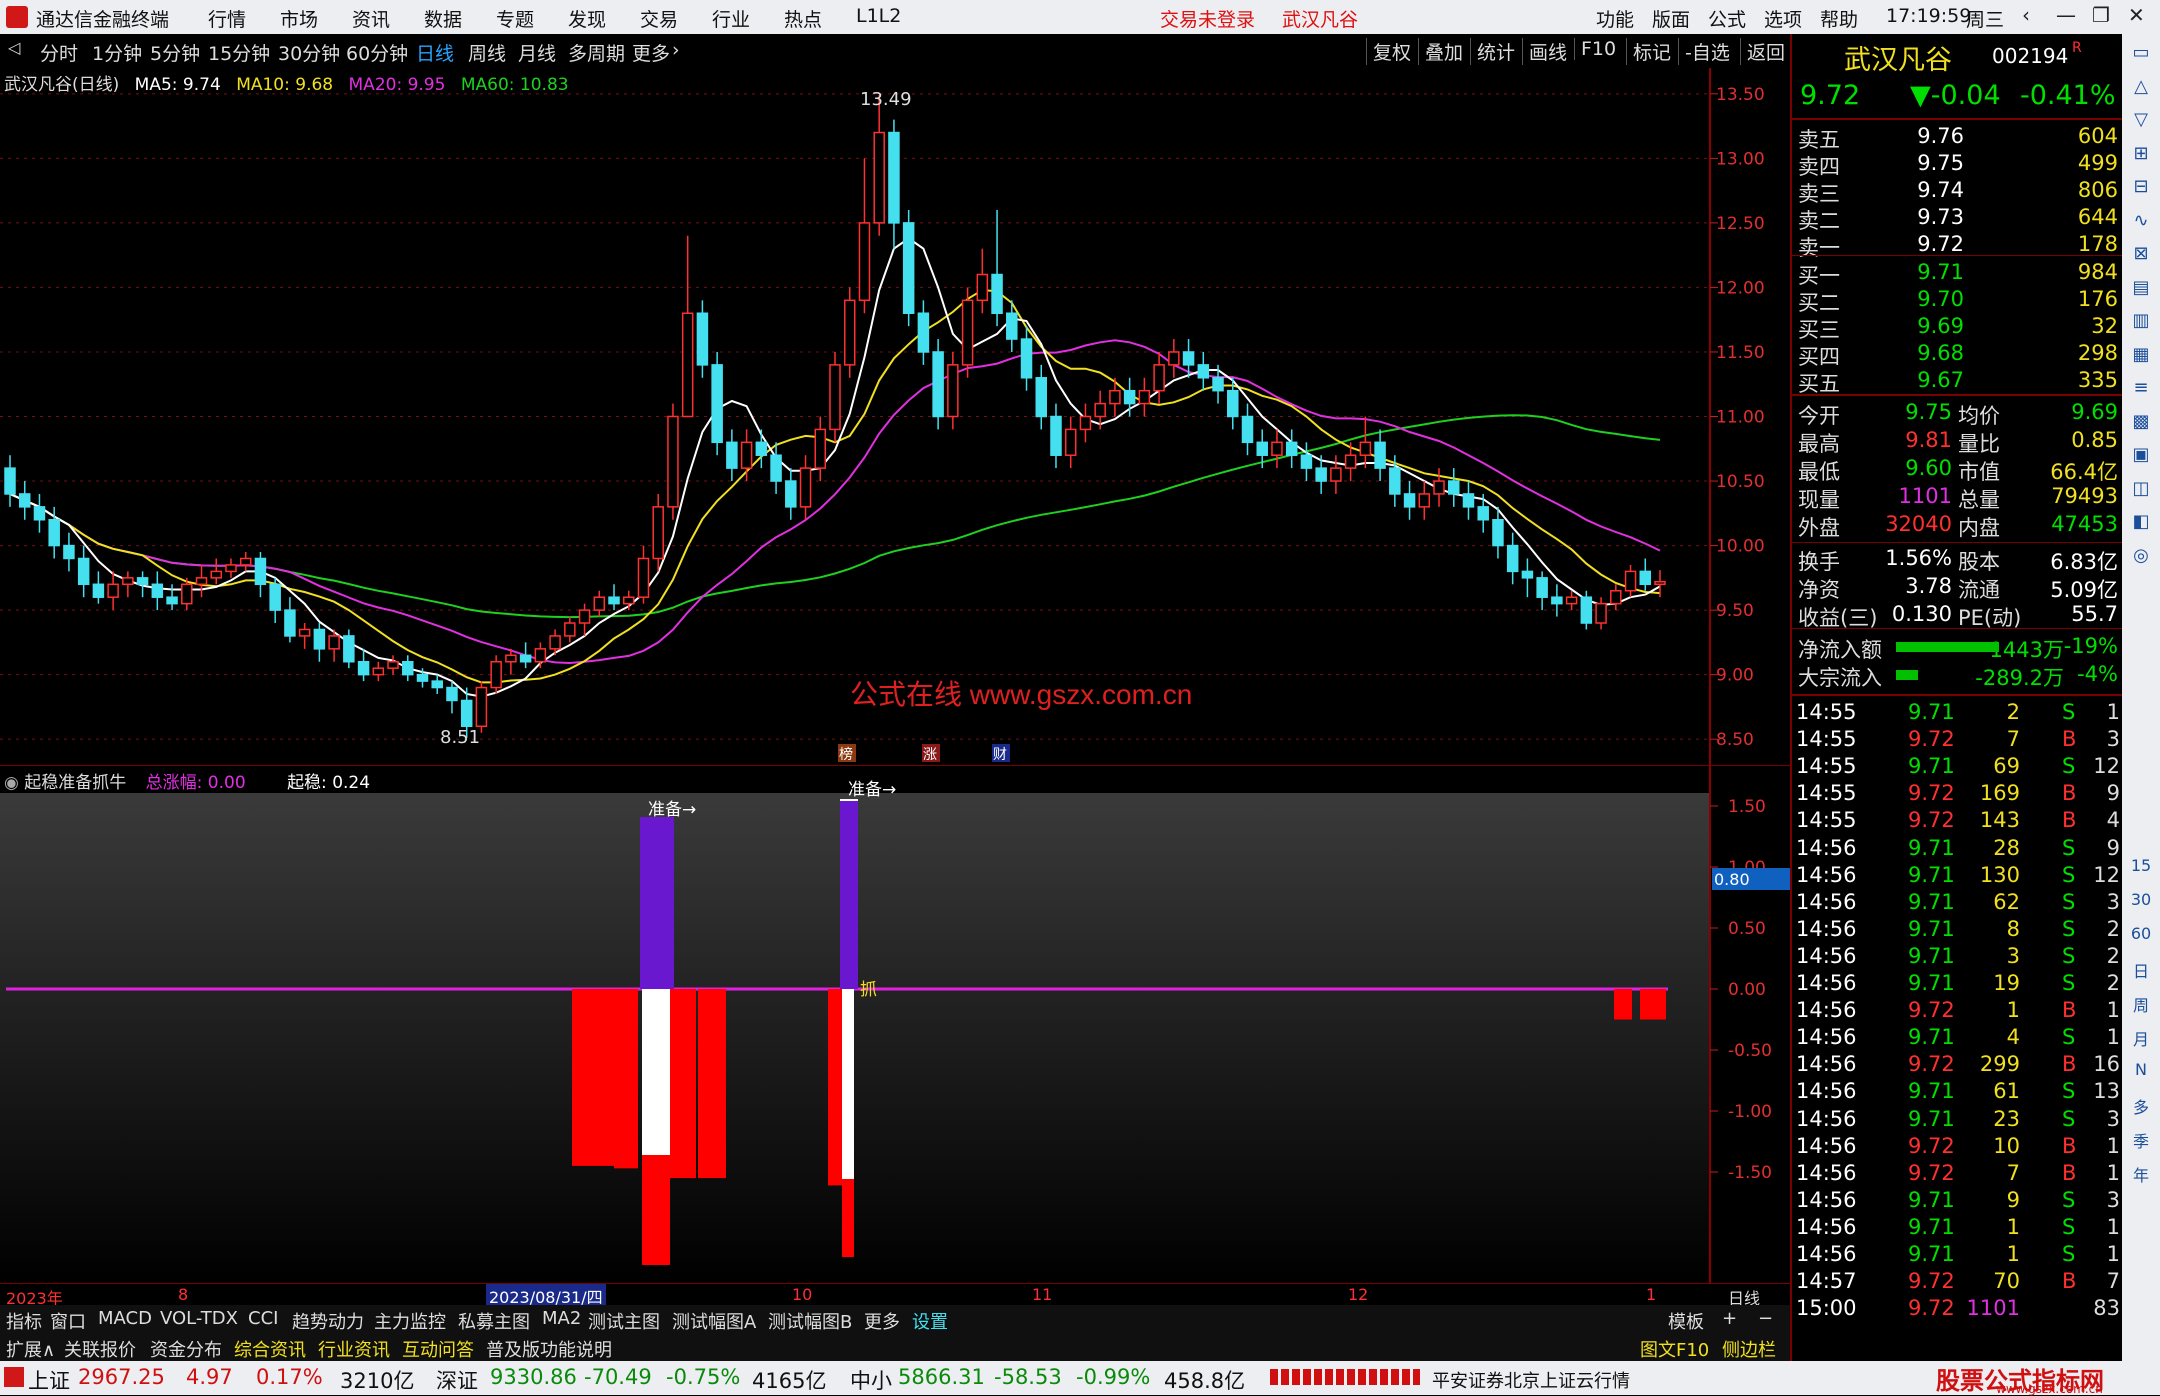  What do you see at coordinates (1762, 51) in the screenshot?
I see `toolbar-button: 返回` at bounding box center [1762, 51].